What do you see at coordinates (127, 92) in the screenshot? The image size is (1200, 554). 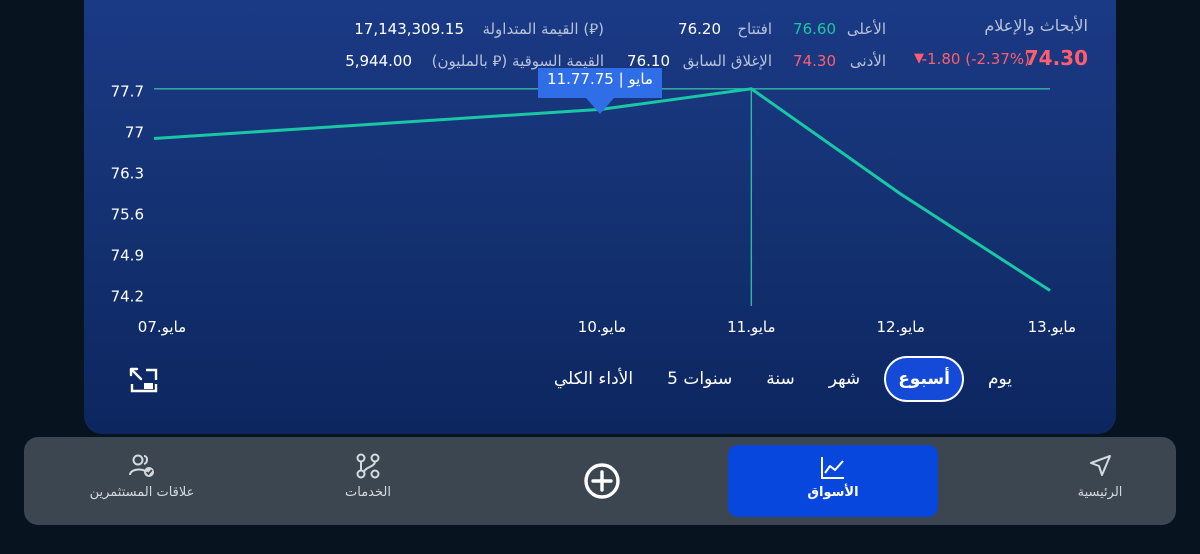 I see `y-tick-label: 77.7` at bounding box center [127, 92].